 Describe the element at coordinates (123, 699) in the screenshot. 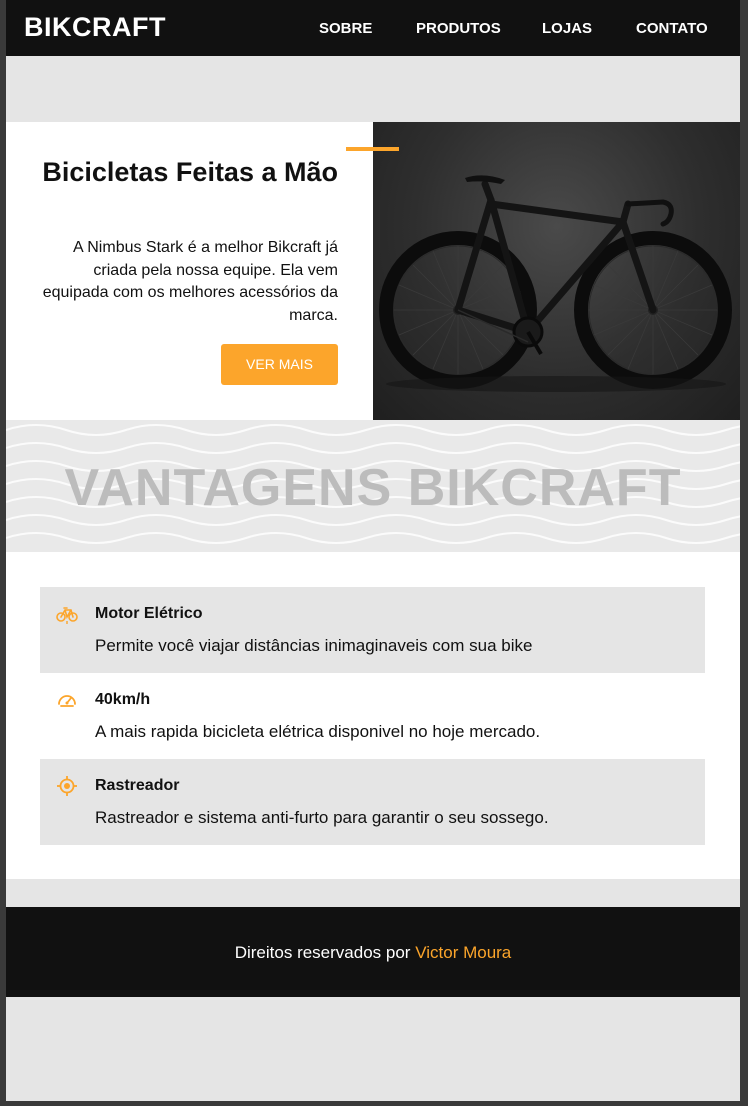

I see `feature-title: 40km/h` at that location.